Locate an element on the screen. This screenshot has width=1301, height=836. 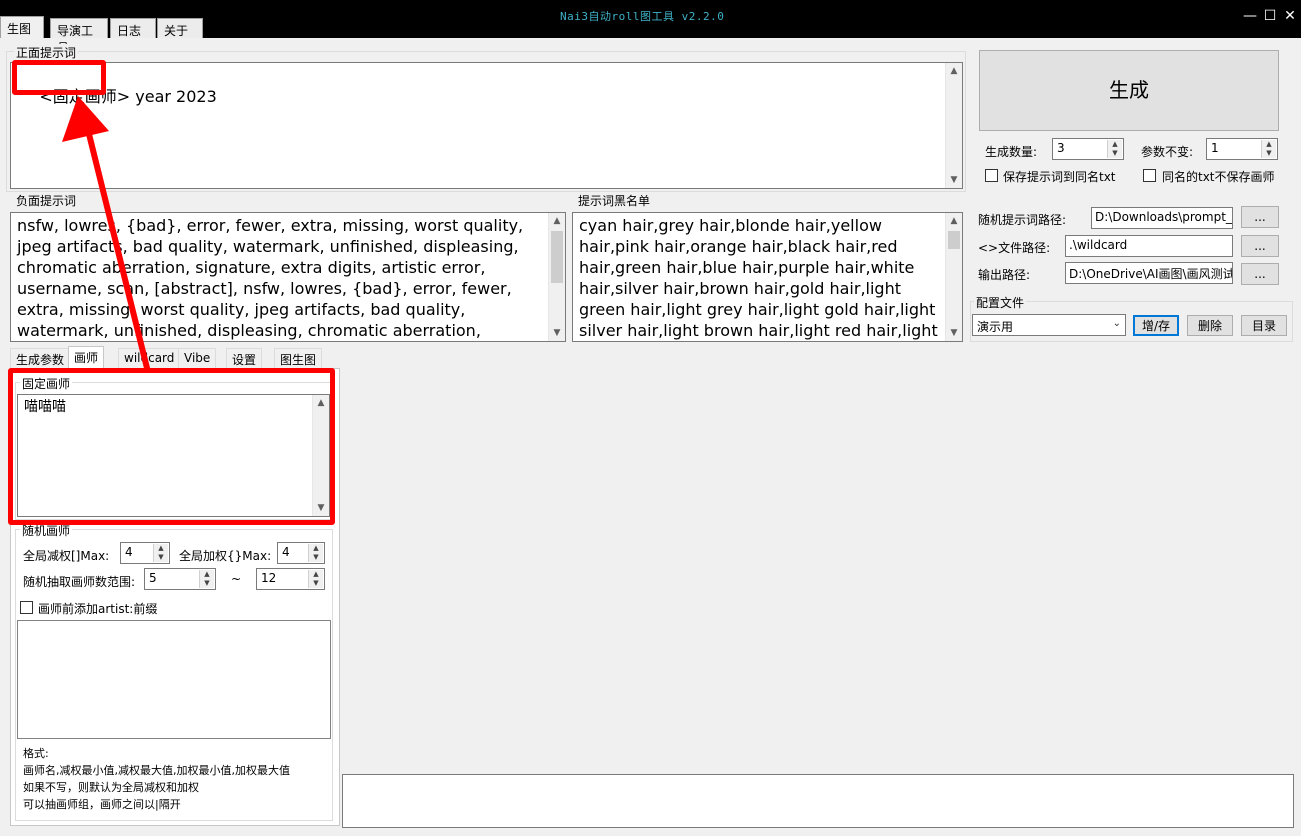
config-label: 配置文件 is located at coordinates (1000, 302).